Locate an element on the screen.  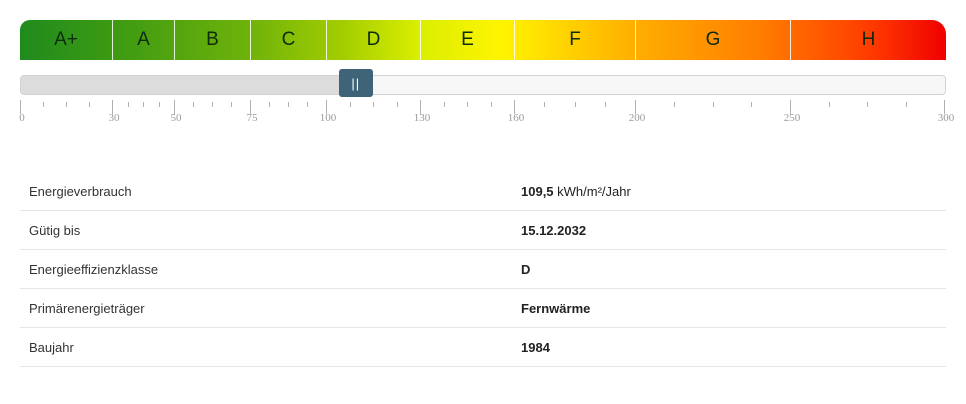
energy-class-segment: D is located at coordinates (373, 40).